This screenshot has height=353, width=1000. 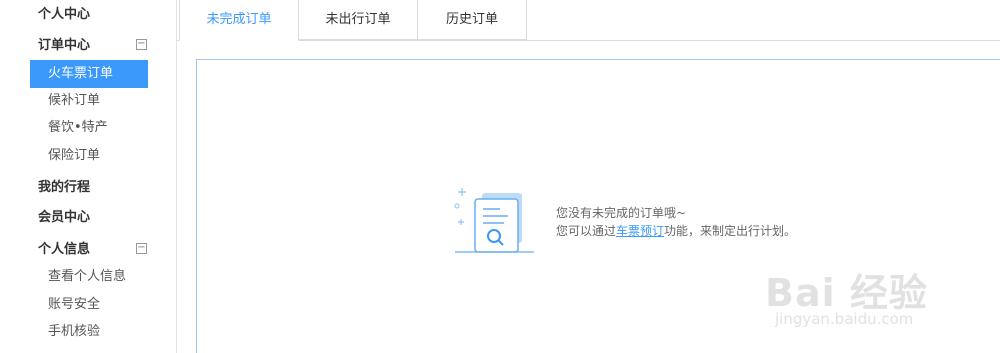 What do you see at coordinates (239, 20) in the screenshot?
I see `tab-incomplete-orders: 未完成订单` at bounding box center [239, 20].